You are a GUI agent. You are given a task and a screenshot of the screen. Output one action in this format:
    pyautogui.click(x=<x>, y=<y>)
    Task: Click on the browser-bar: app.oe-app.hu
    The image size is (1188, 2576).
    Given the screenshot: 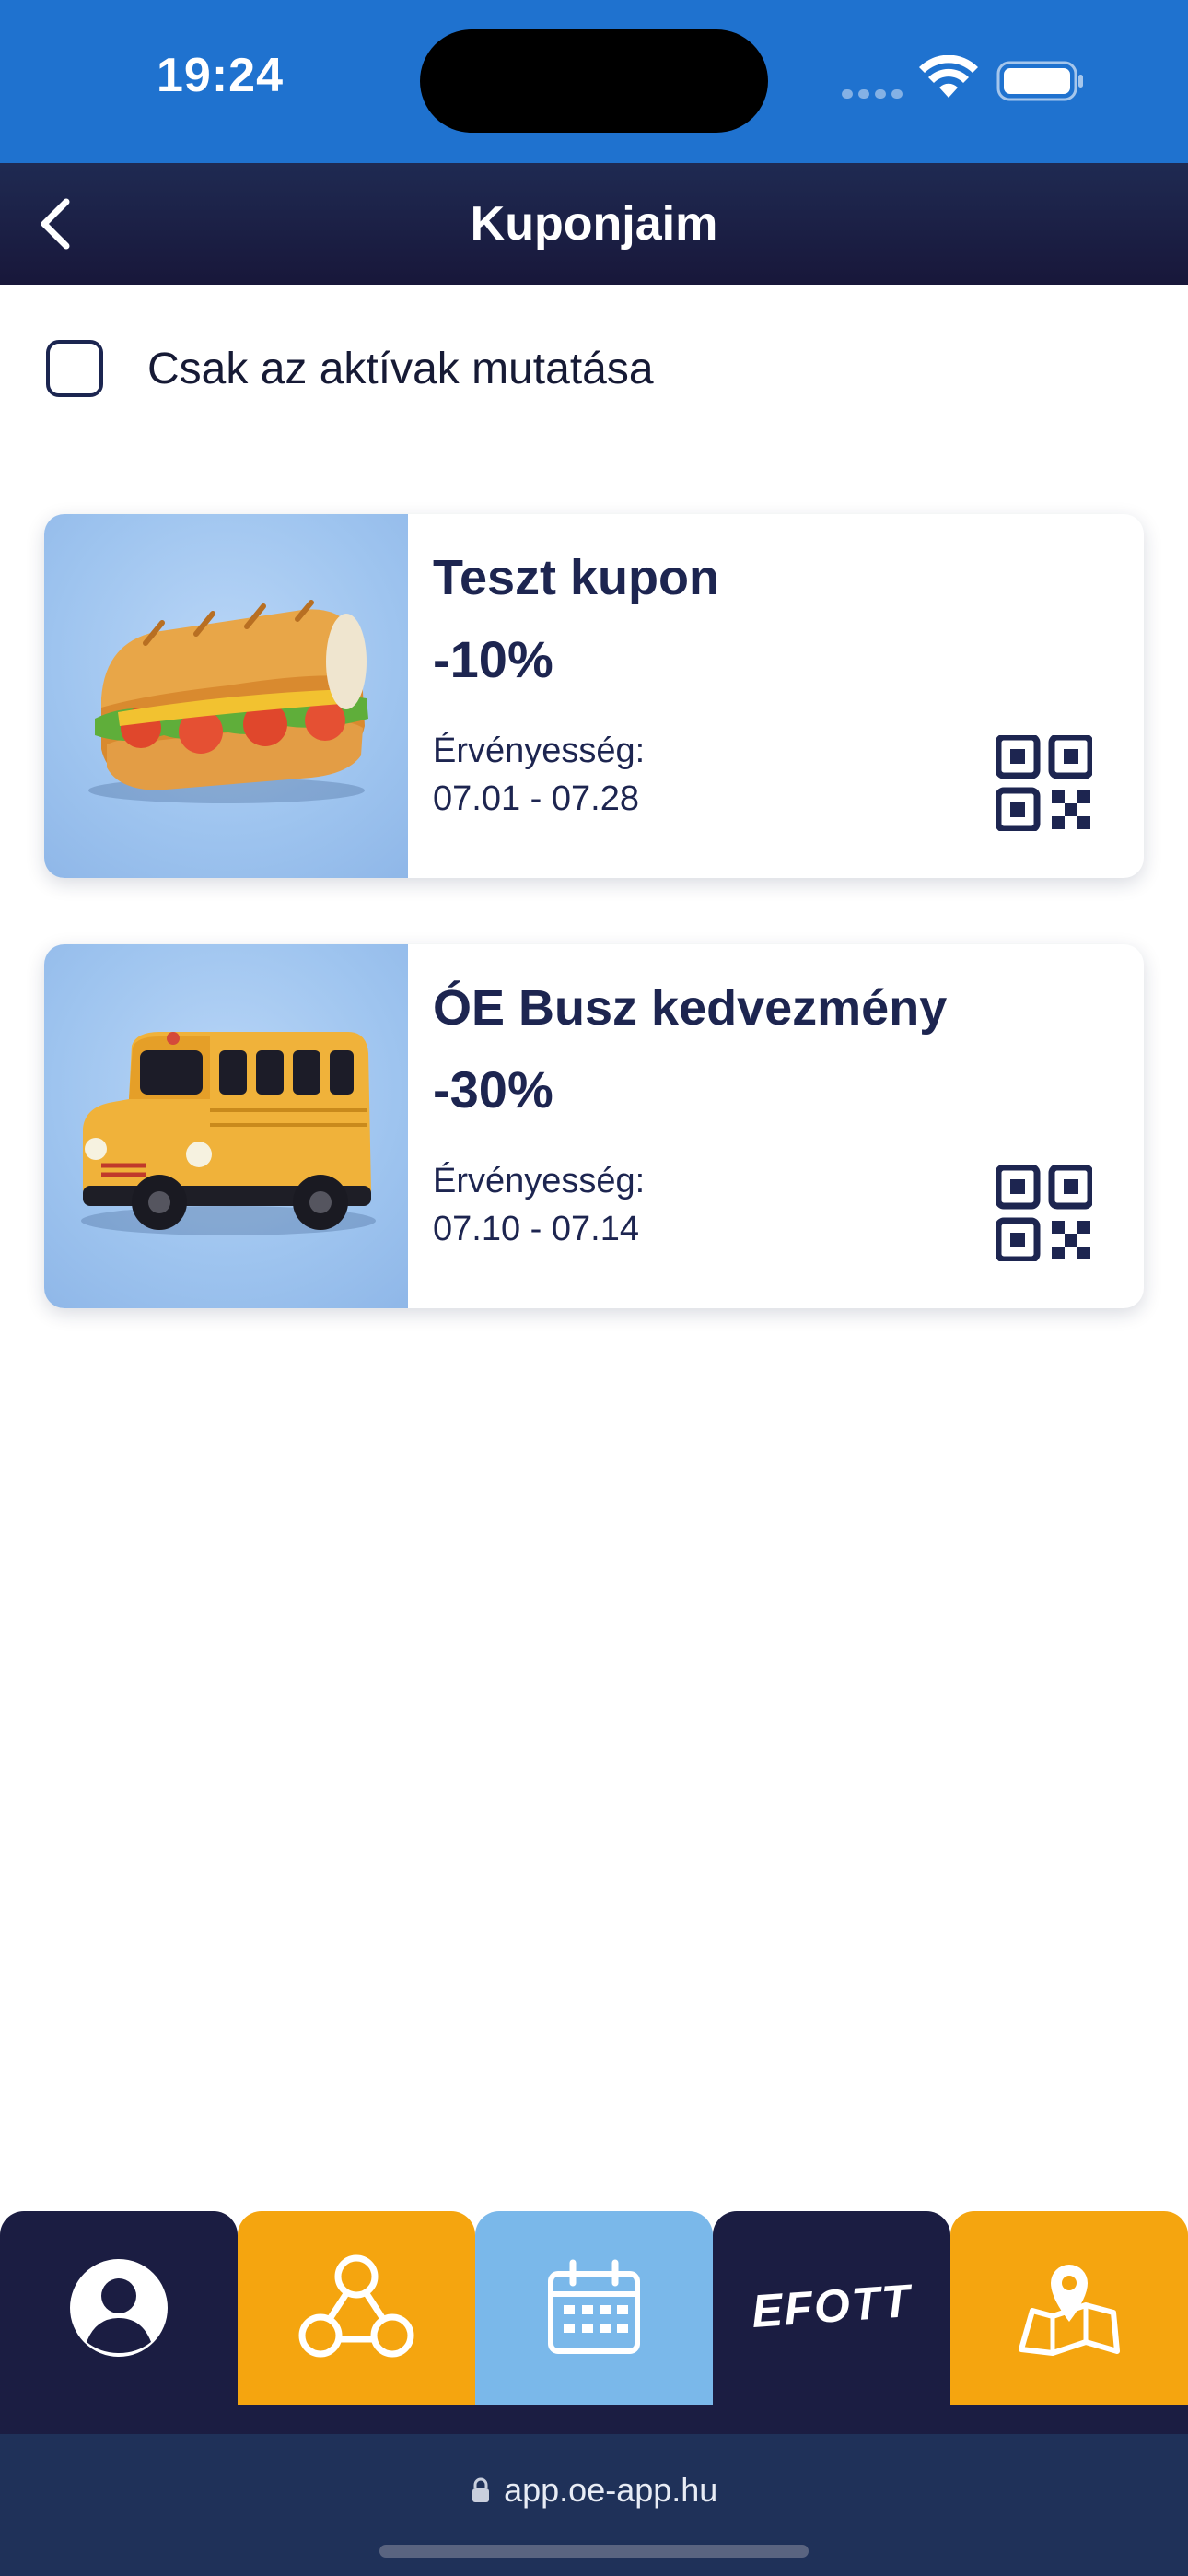 What is the action you would take?
    pyautogui.click(x=594, y=2505)
    